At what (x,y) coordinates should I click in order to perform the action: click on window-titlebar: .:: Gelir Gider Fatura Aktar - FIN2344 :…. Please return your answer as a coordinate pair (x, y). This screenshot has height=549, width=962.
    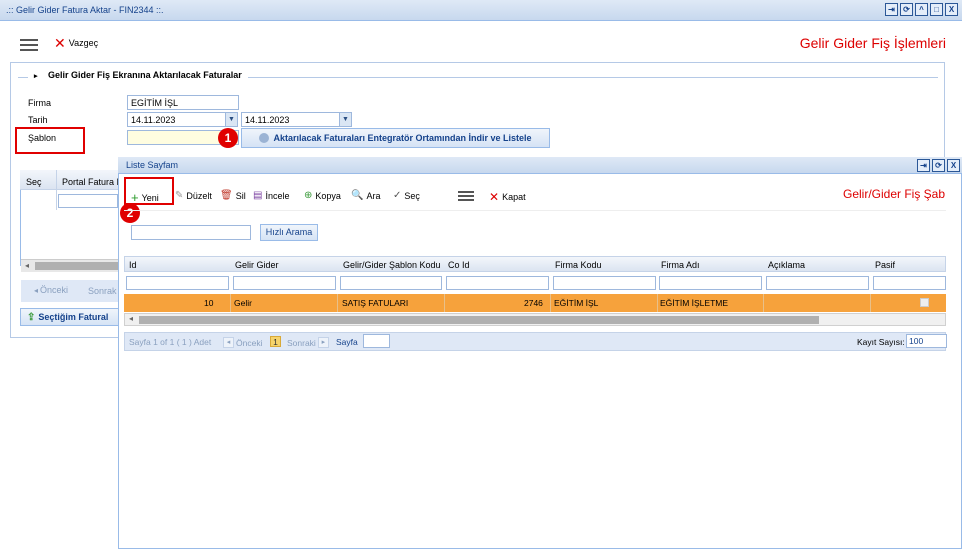
    Looking at the image, I should click on (481, 10).